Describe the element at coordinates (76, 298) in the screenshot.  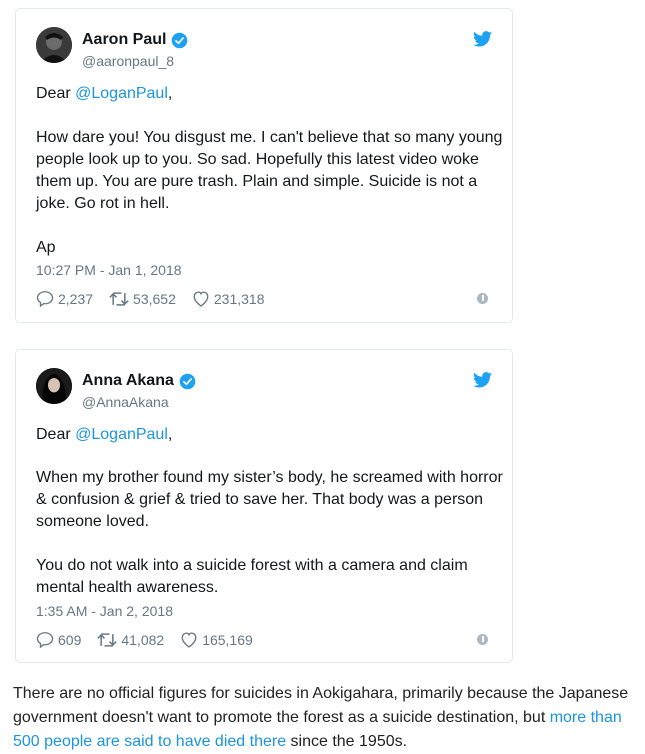
I see `reply-count: 2,237` at that location.